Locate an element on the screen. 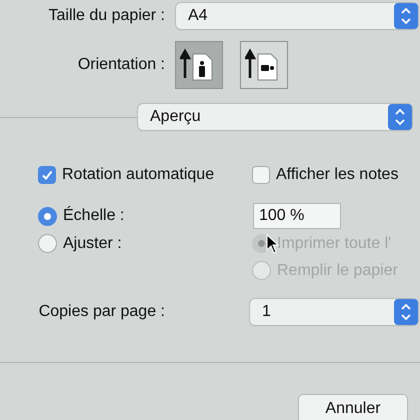 The height and width of the screenshot is (420, 420). radio-label: Échelle : is located at coordinates (93, 216).